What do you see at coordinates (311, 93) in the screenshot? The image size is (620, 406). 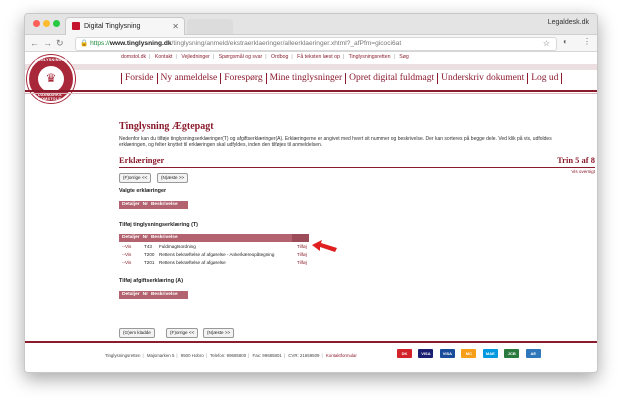 I see `header-rule-thin` at bounding box center [311, 93].